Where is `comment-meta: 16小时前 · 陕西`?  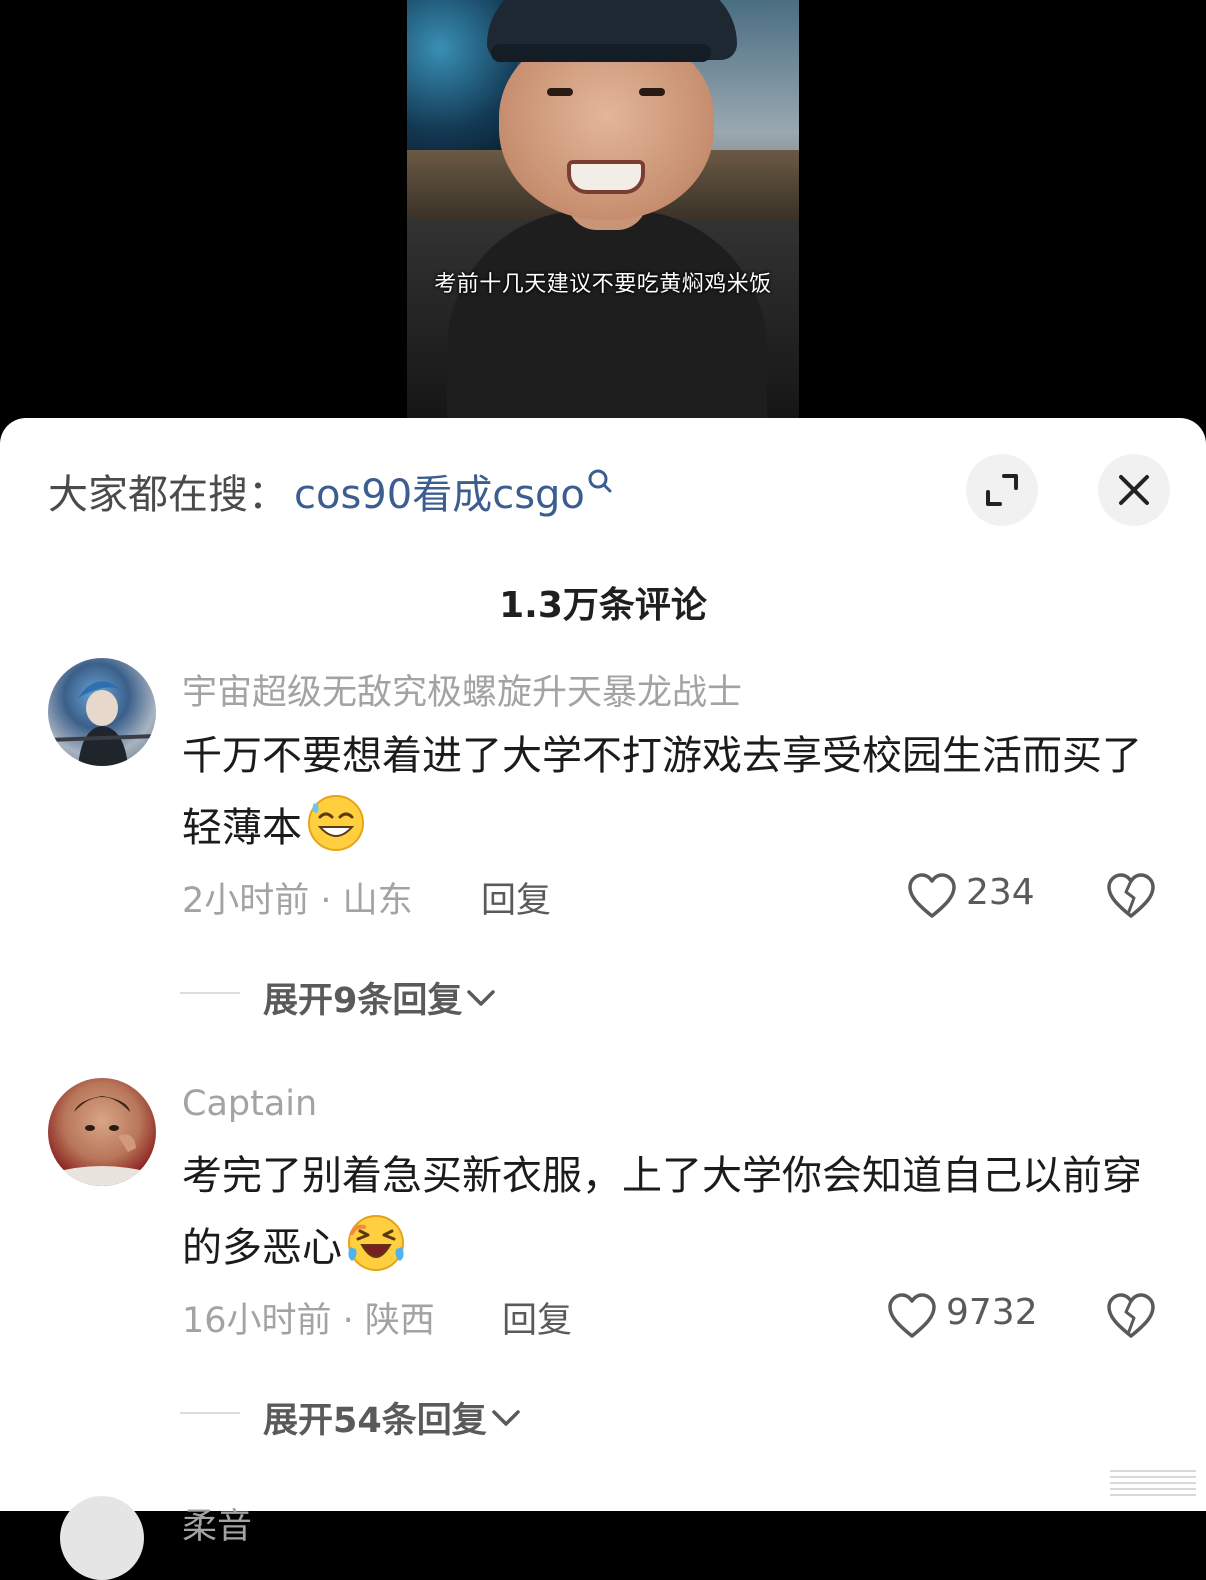
comment-meta: 16小时前 · 陕西 is located at coordinates (308, 1321).